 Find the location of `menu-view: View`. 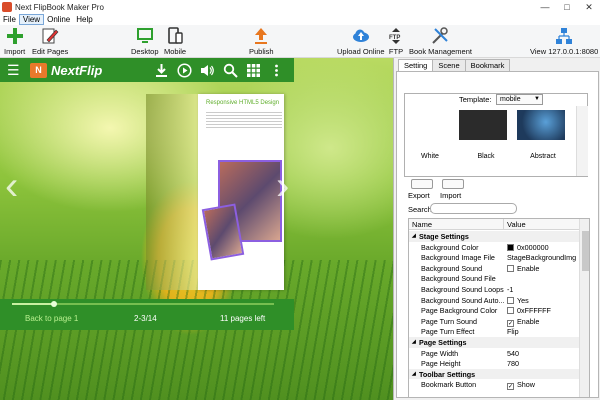

menu-view: View is located at coordinates (31, 19).